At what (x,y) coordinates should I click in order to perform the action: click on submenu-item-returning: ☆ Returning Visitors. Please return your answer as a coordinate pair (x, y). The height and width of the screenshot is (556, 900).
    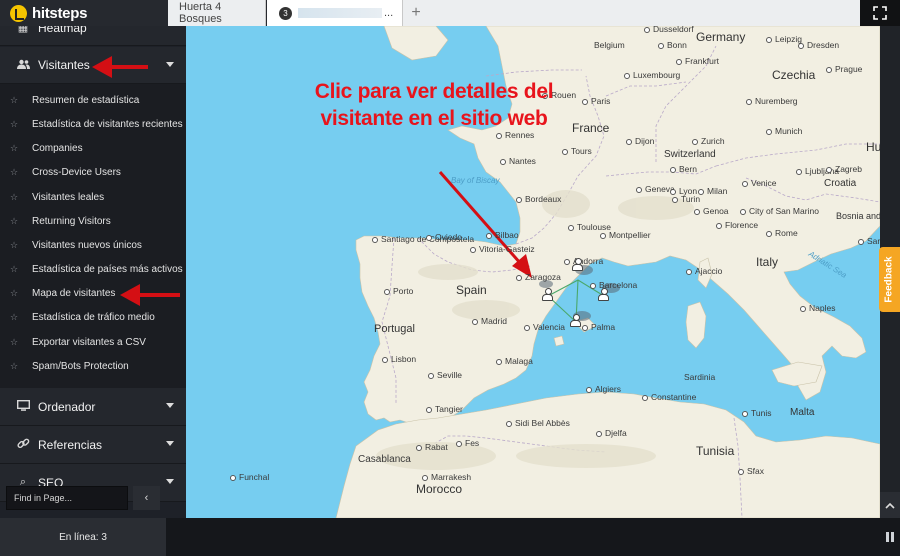
    Looking at the image, I should click on (60, 221).